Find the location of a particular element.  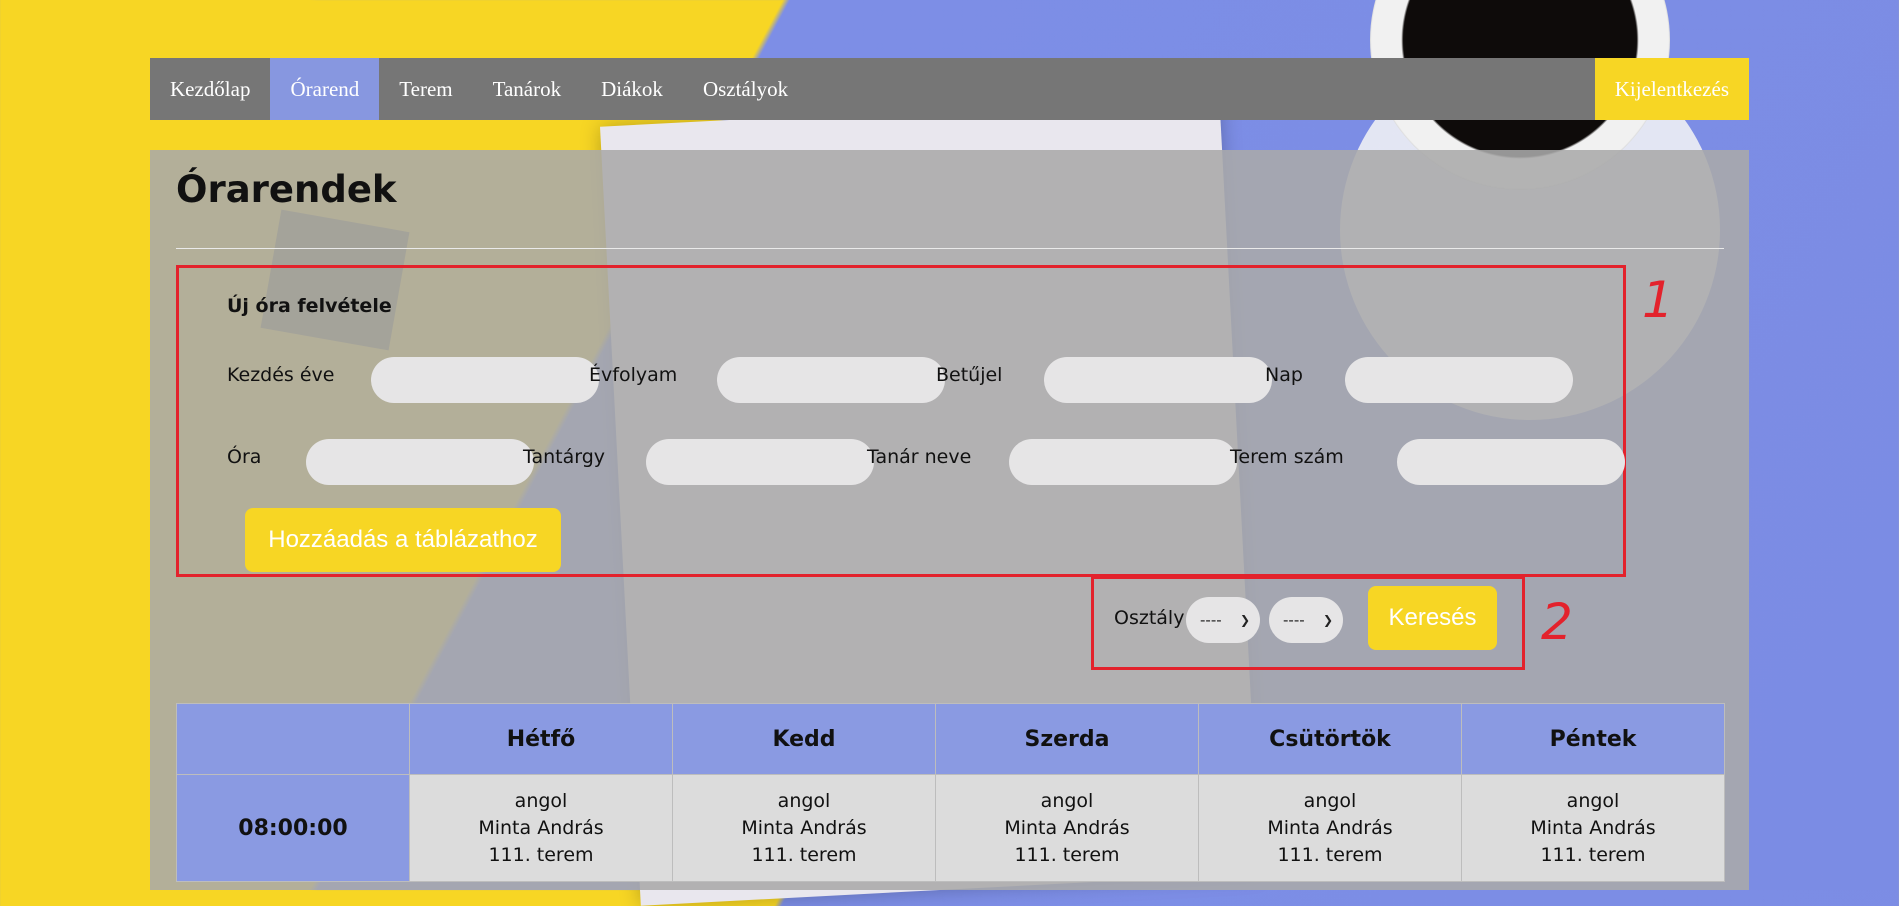

day-header-csutortok: Csütörtök is located at coordinates (1330, 739).